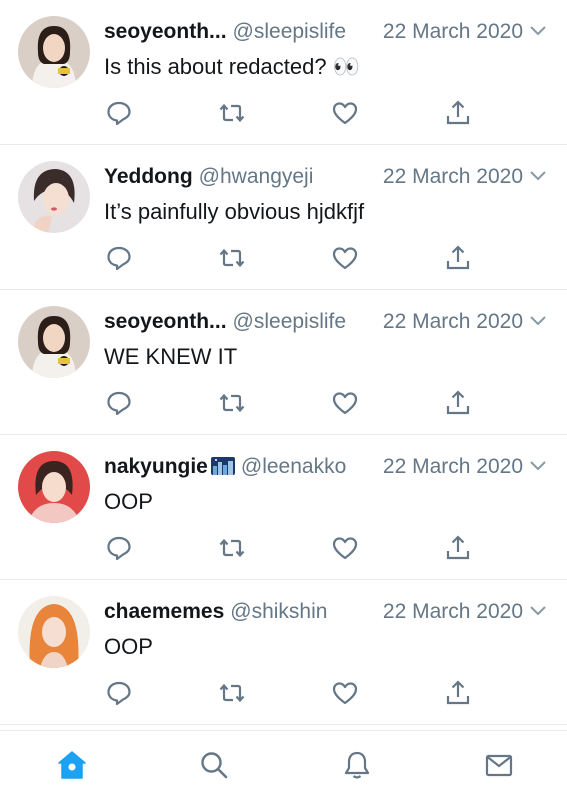 The height and width of the screenshot is (800, 567). I want to click on notifications-icon, so click(357, 765).